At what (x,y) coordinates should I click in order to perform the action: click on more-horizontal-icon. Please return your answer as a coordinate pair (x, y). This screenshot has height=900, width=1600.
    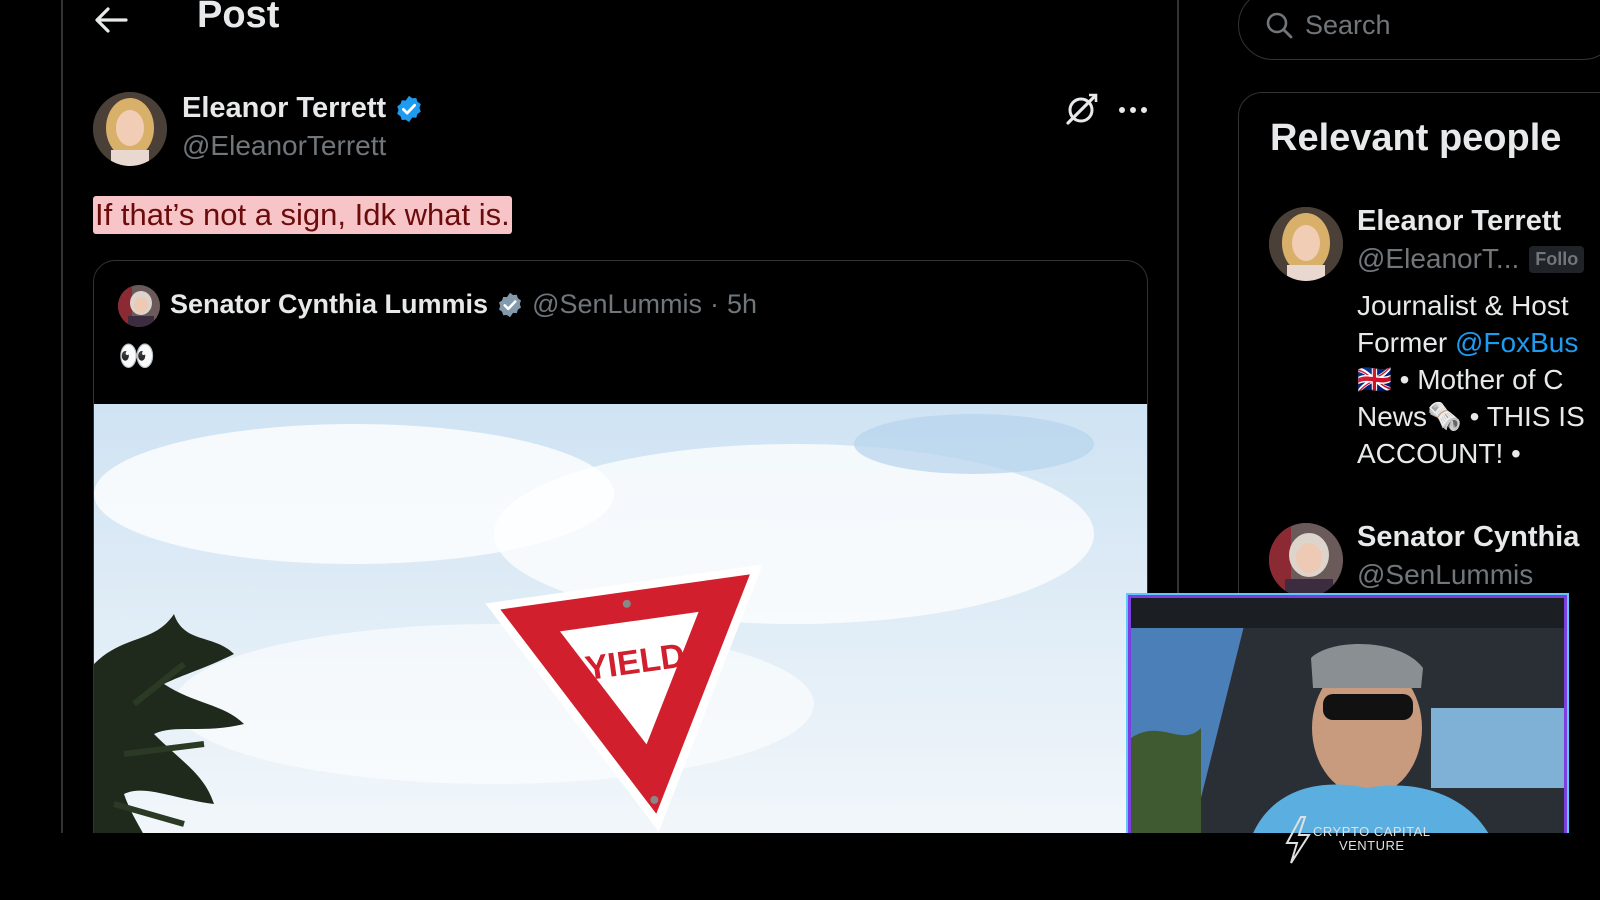
    Looking at the image, I should click on (1133, 110).